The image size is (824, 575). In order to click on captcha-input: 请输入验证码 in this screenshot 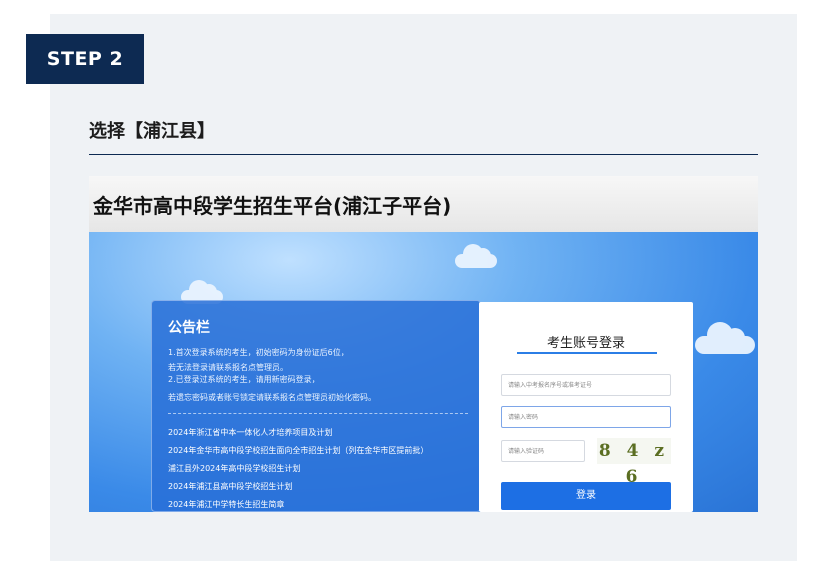, I will do `click(543, 451)`.